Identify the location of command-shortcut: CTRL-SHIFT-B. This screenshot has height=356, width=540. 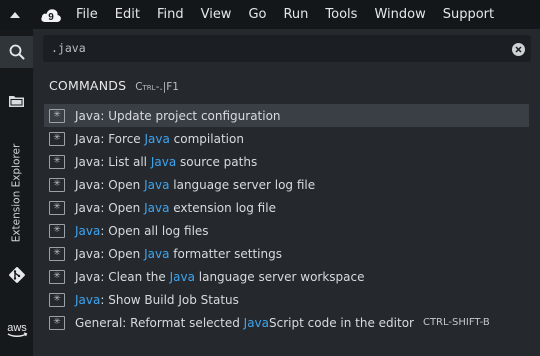
(456, 322).